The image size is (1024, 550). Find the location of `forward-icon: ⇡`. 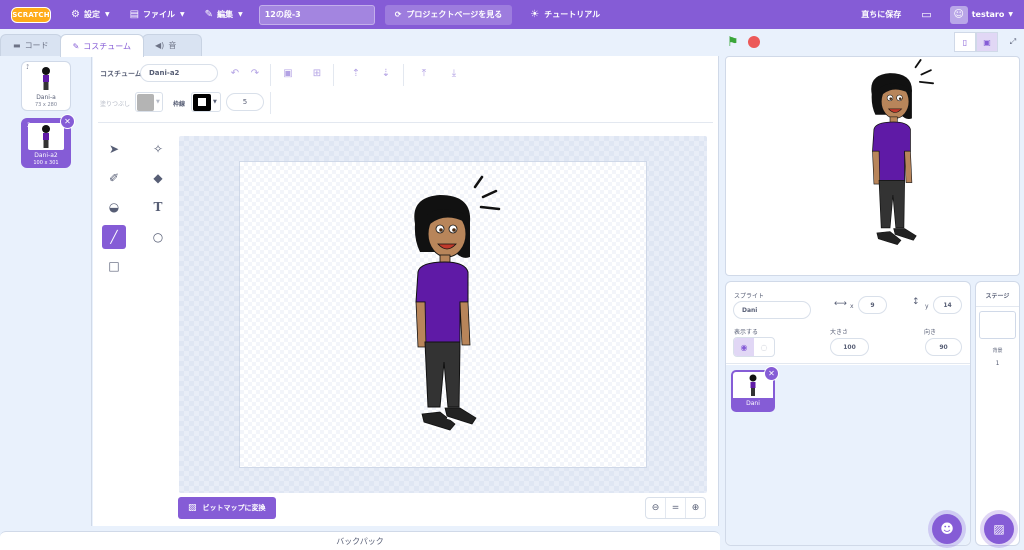

forward-icon: ⇡ is located at coordinates (356, 73).